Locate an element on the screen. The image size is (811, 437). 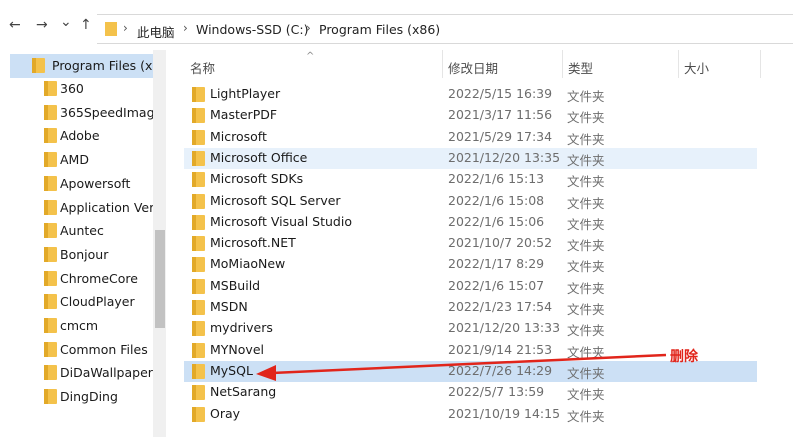
annotation-overlay is located at coordinates (461, 367).